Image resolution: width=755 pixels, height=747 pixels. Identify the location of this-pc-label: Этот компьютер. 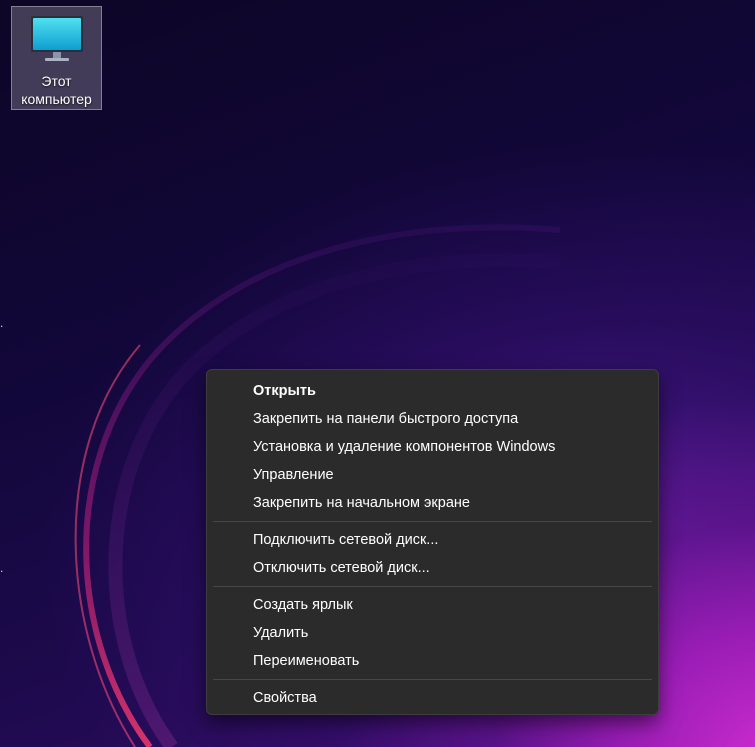
(56, 90).